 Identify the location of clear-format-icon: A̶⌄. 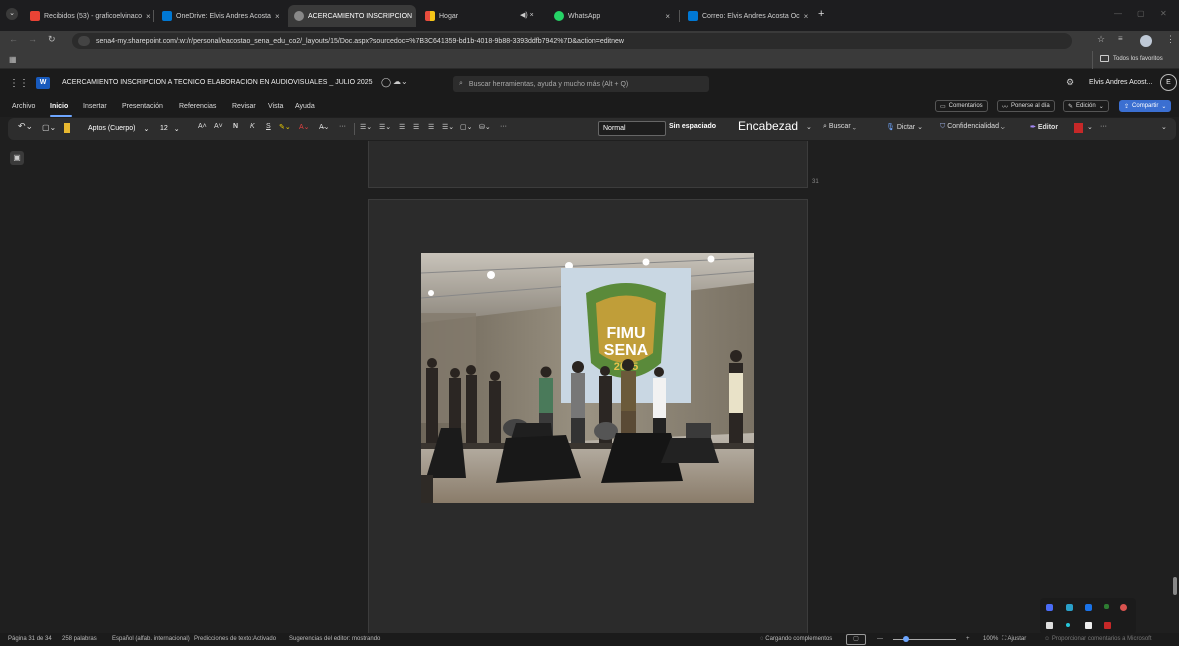
(324, 127).